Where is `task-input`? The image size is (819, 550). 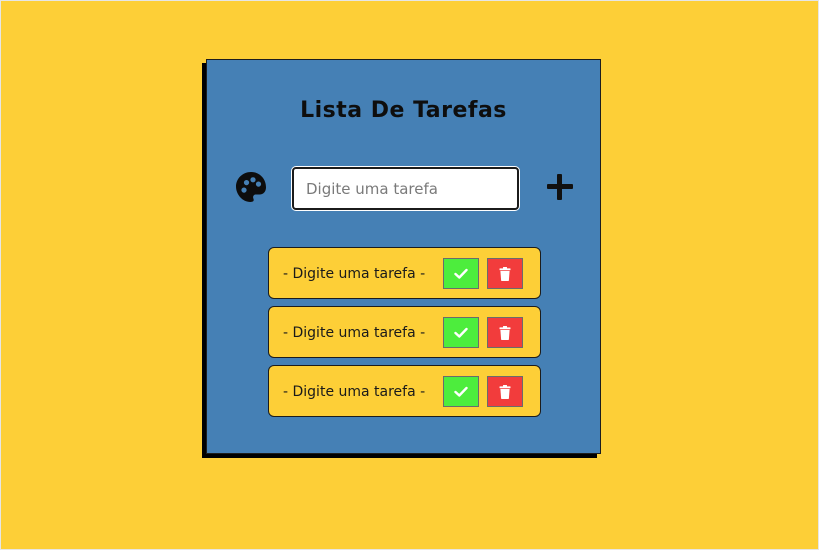
task-input is located at coordinates (405, 188).